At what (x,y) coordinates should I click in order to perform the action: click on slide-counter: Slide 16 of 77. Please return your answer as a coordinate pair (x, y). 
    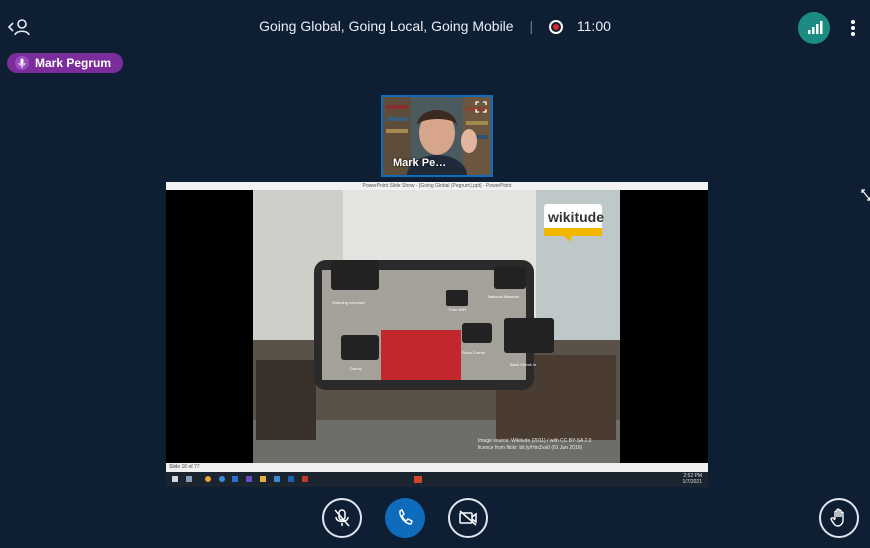
    Looking at the image, I should click on (184, 467).